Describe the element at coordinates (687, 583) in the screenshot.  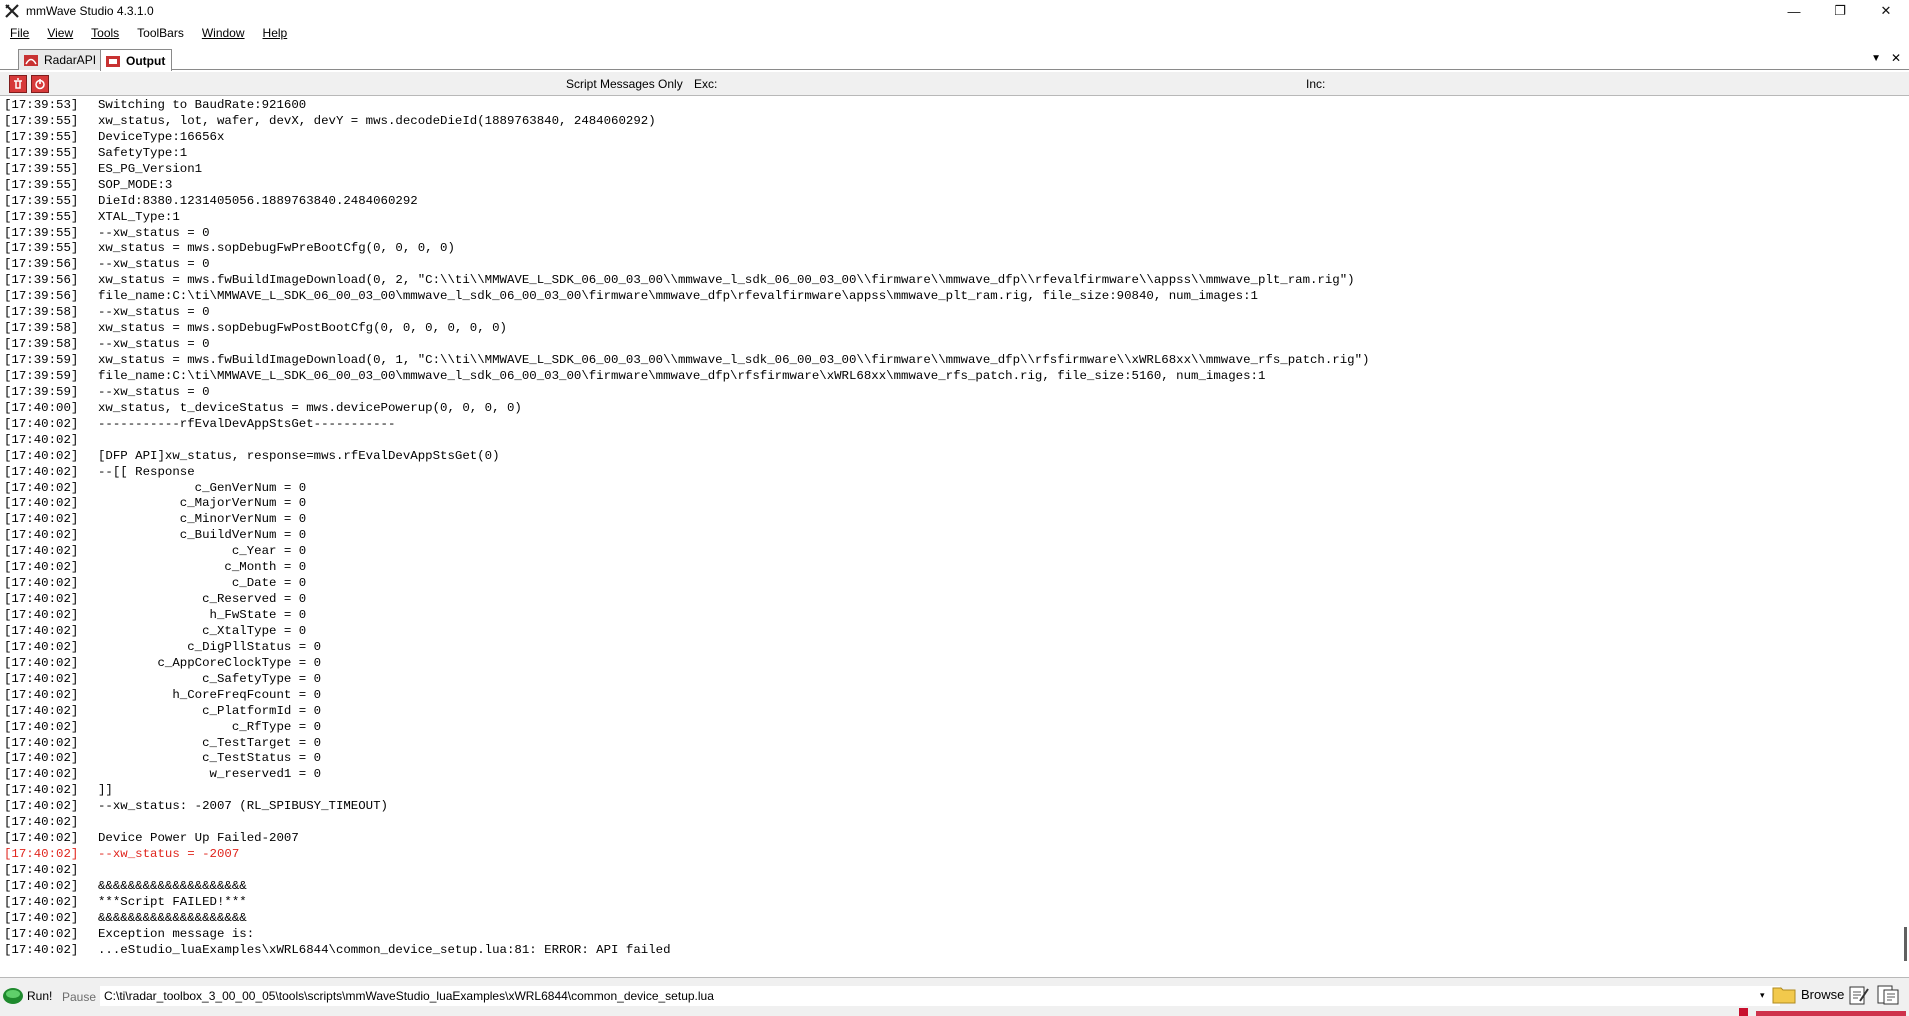
I see `log-line: [17:40:02] c_Date = 0` at that location.